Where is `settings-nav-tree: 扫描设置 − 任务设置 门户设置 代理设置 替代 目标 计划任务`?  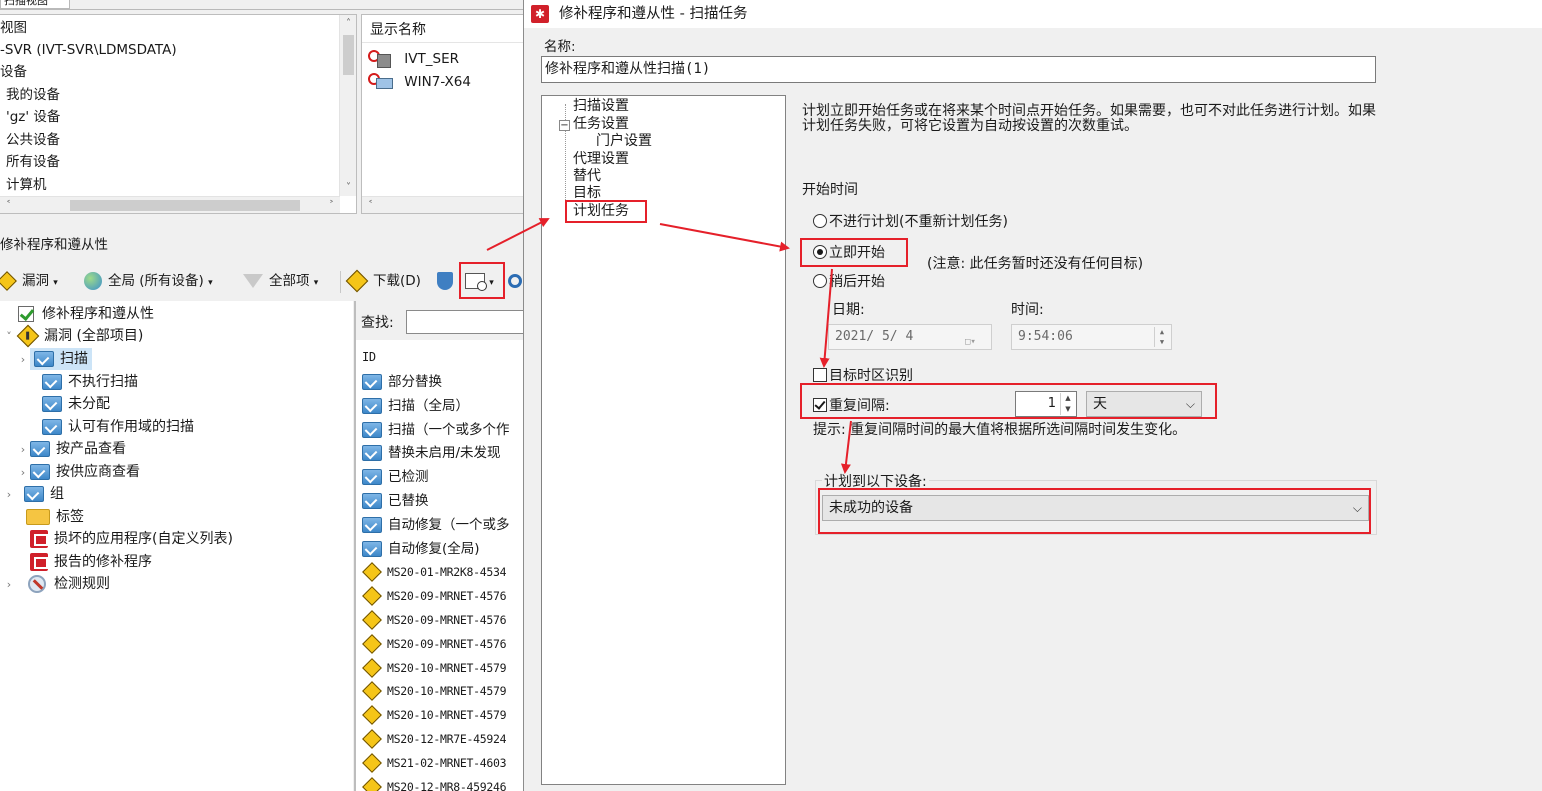 settings-nav-tree: 扫描设置 − 任务设置 门户设置 代理设置 替代 目标 计划任务 is located at coordinates (663, 440).